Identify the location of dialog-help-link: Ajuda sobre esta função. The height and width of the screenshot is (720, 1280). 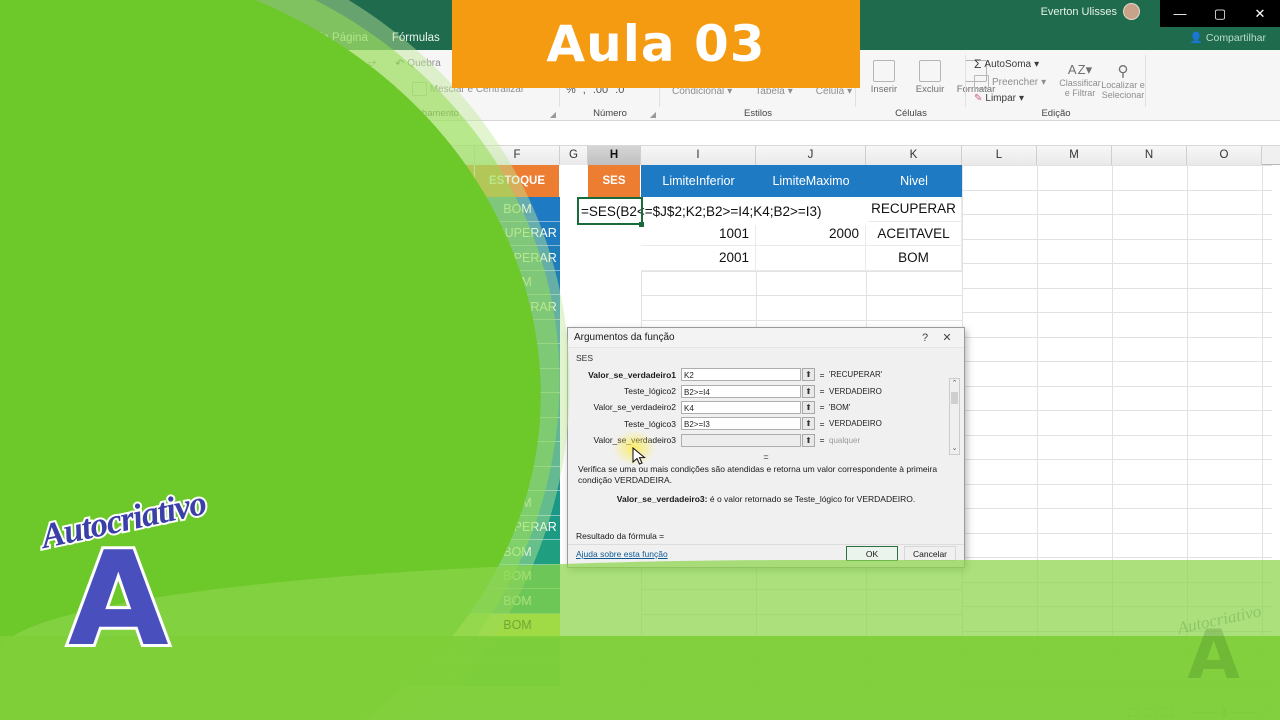
(622, 554).